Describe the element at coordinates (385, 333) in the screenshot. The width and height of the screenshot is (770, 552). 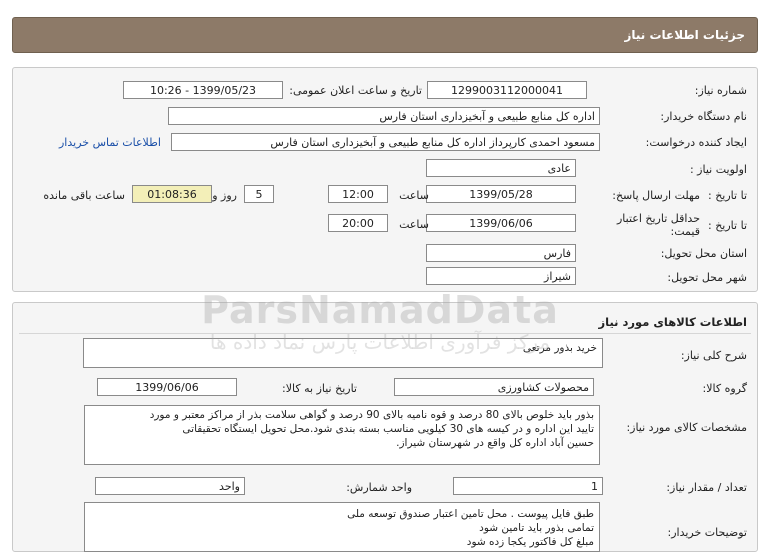
I see `section-divider` at that location.